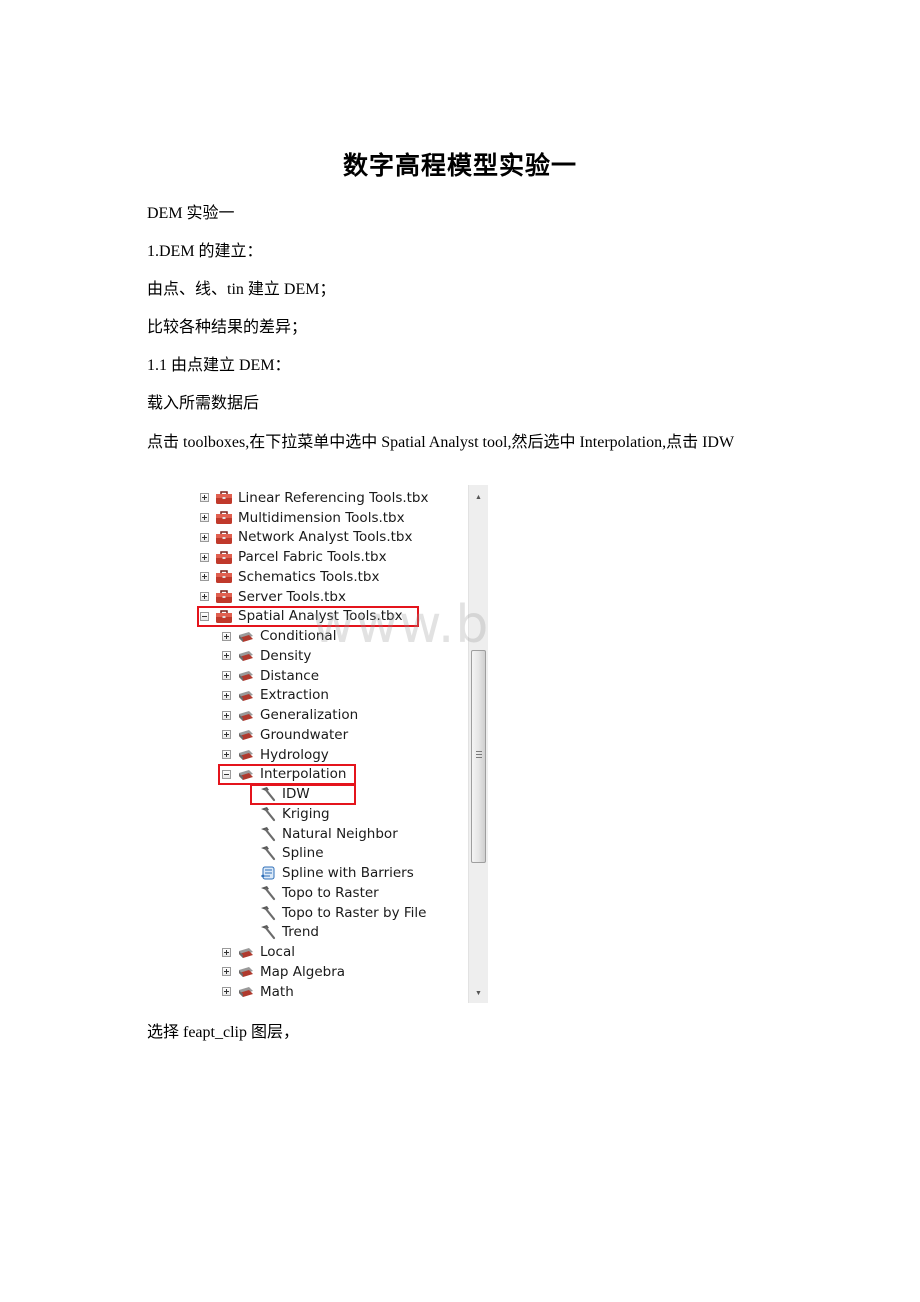 This screenshot has width=920, height=1302. I want to click on paragraph-methods: 由点、线、tin 建立 DEM；, so click(241, 289).